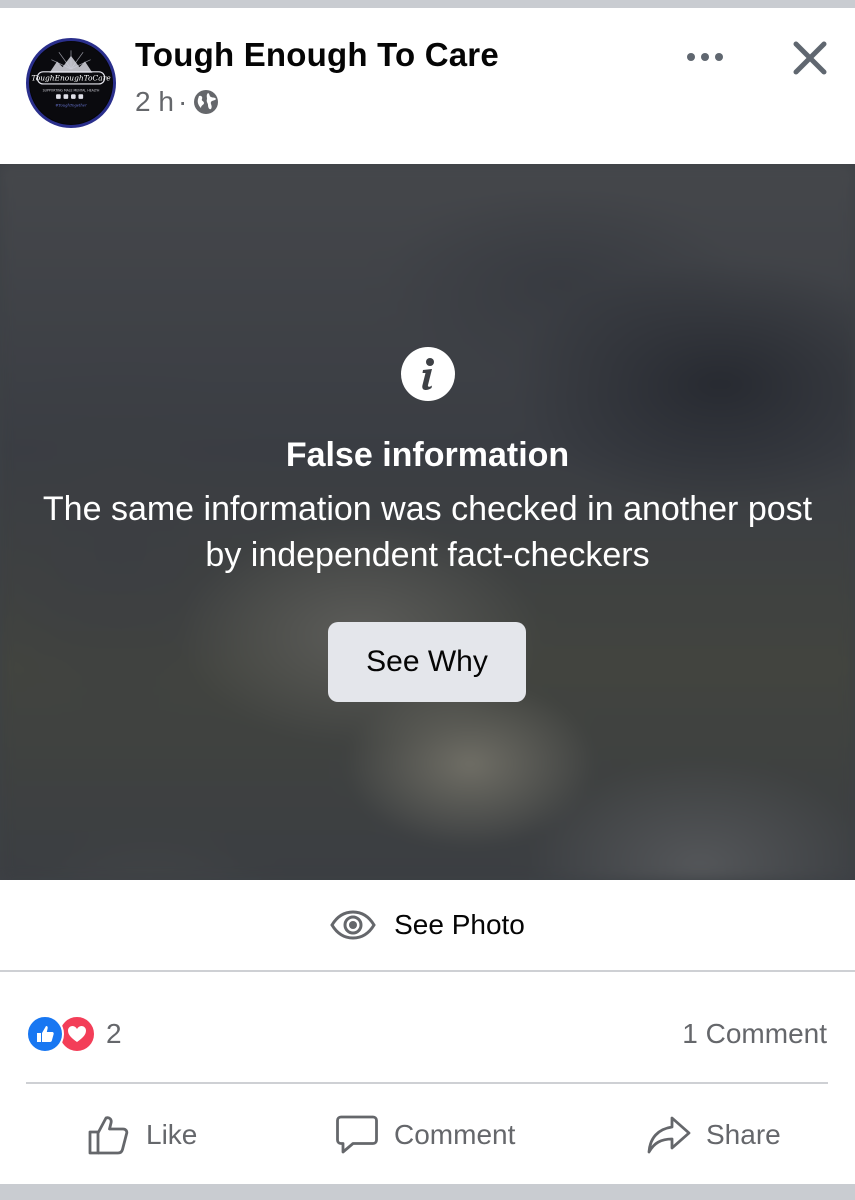 The image size is (855, 1200). I want to click on avatar-tagline: SUPPORTING MALE MENTAL HEALTH, so click(71, 90).